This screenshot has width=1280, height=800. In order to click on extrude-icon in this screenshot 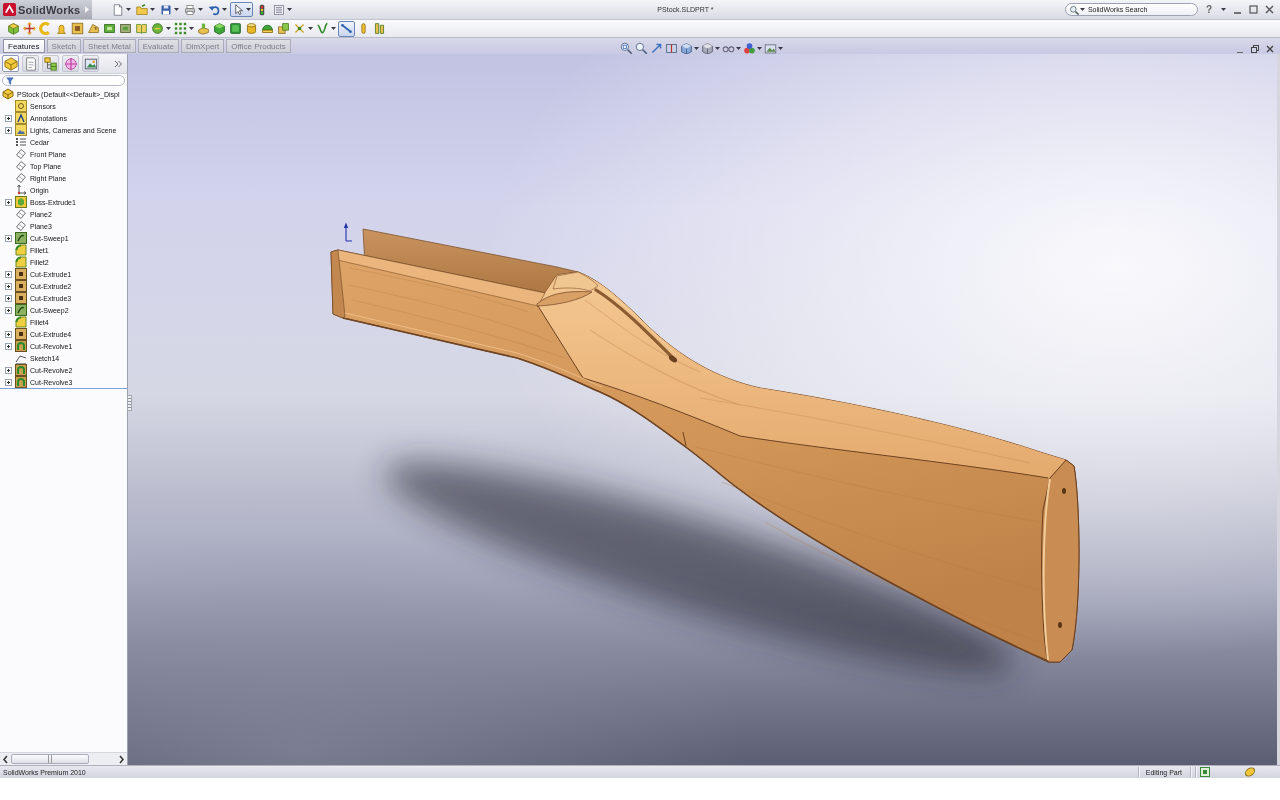, I will do `click(21, 202)`.